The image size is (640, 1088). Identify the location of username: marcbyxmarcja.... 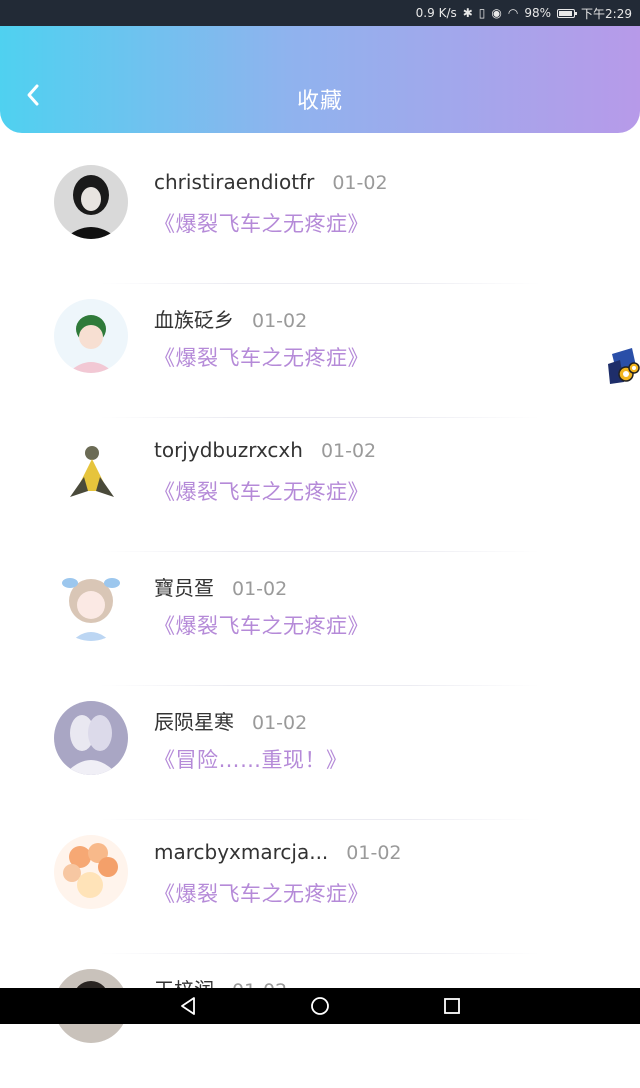
(241, 852).